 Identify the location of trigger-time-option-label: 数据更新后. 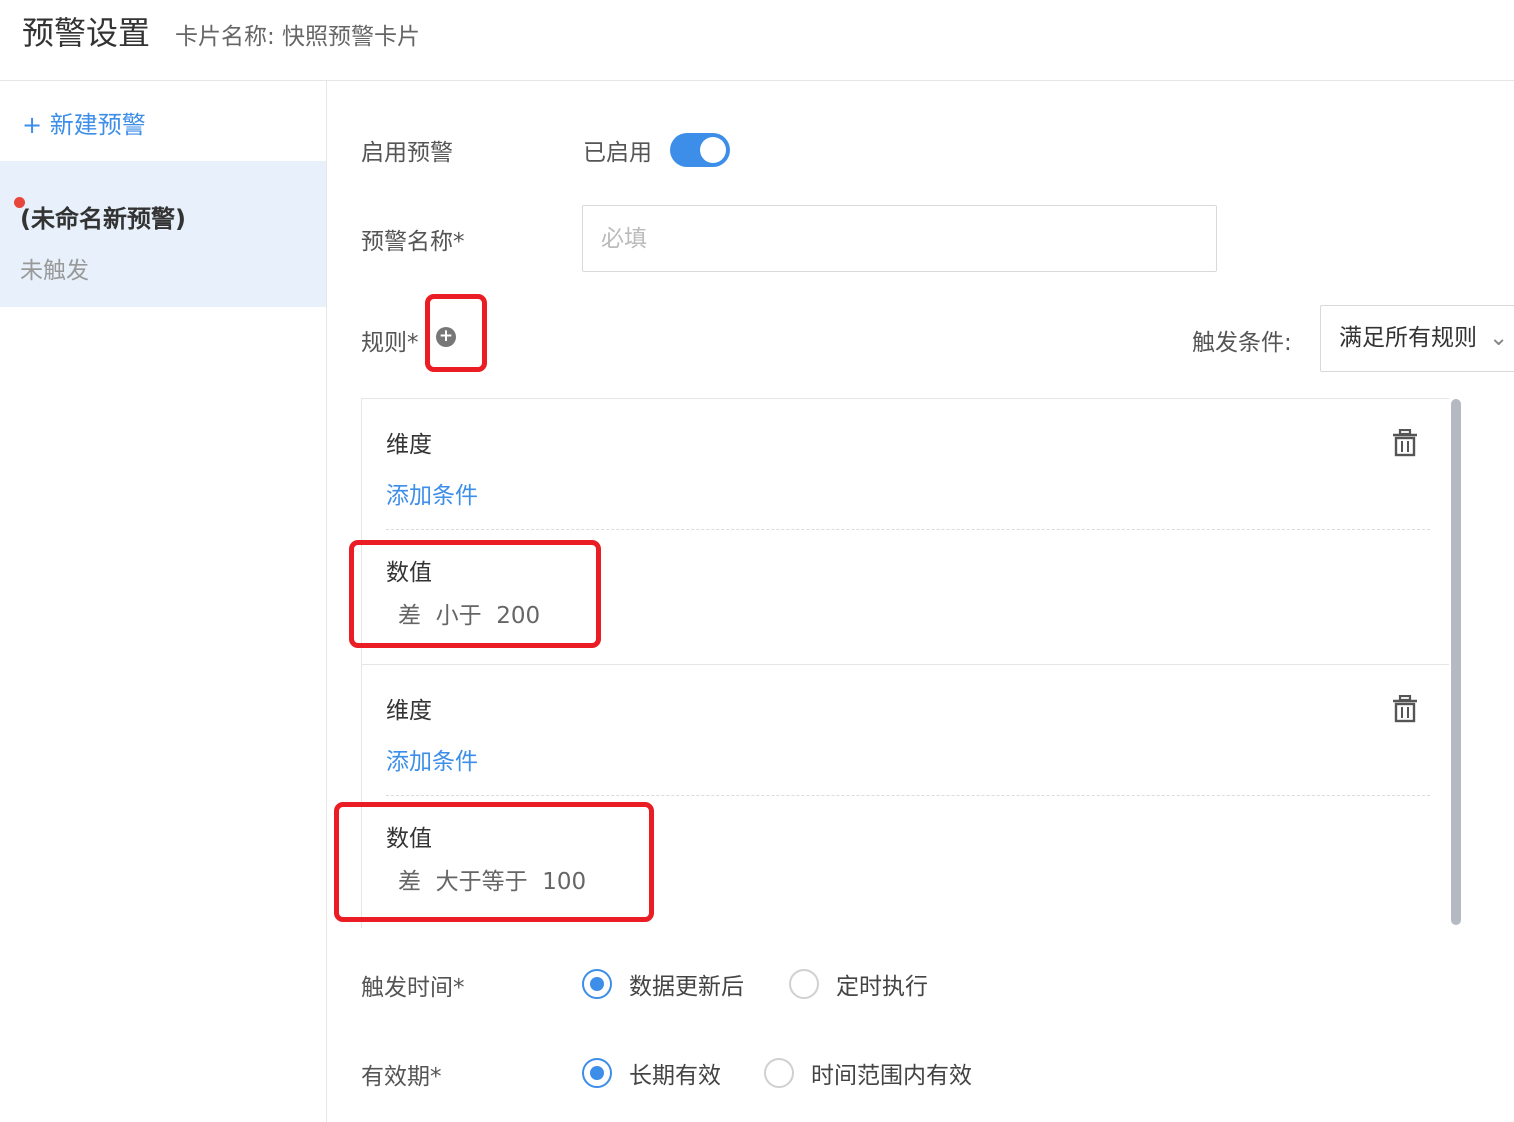
(686, 984).